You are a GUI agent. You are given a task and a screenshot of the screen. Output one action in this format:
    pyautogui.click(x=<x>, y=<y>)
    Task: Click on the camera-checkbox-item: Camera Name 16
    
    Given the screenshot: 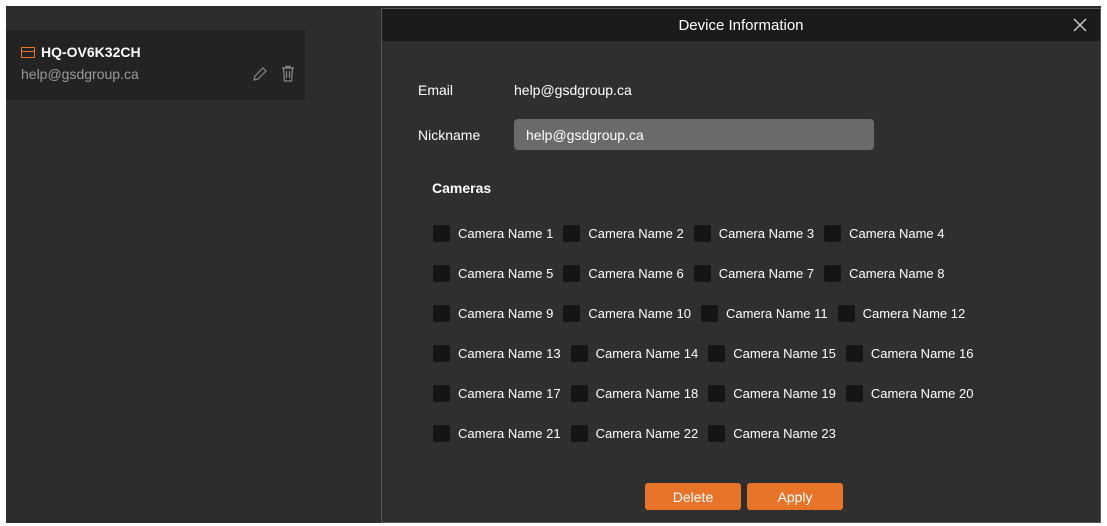 What is the action you would take?
    pyautogui.click(x=909, y=353)
    